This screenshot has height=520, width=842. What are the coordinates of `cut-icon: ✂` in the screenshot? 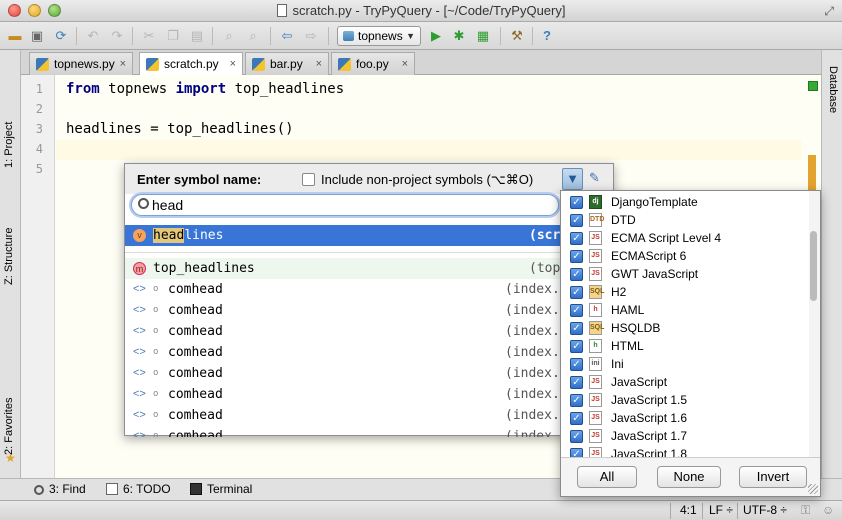 It's located at (149, 36).